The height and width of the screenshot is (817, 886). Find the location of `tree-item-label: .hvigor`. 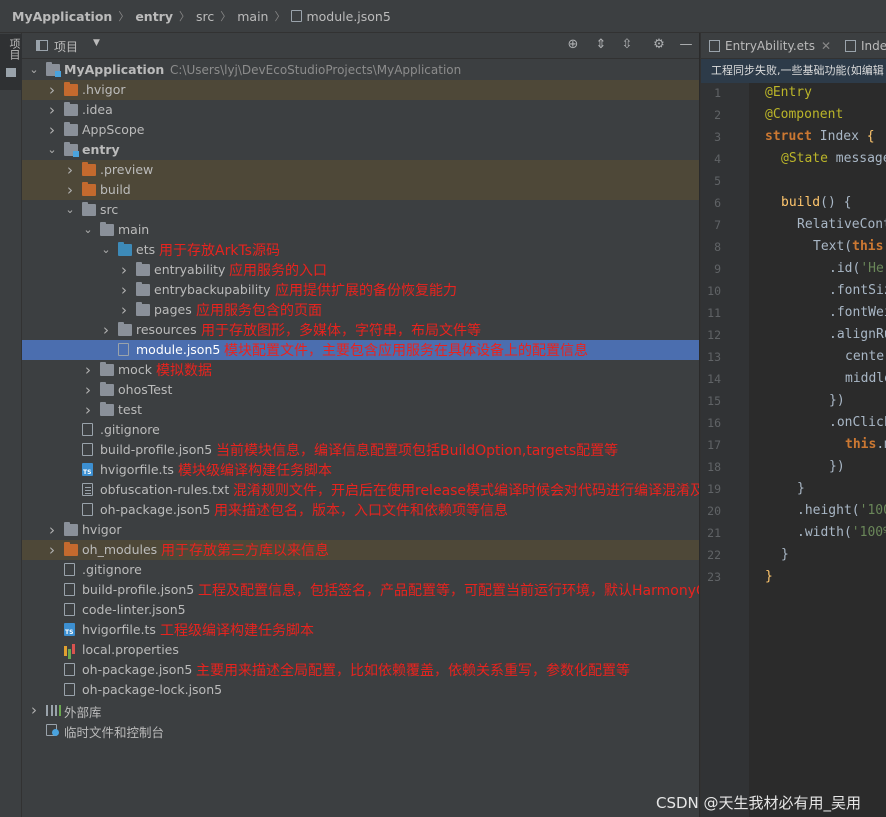

tree-item-label: .hvigor is located at coordinates (104, 89).